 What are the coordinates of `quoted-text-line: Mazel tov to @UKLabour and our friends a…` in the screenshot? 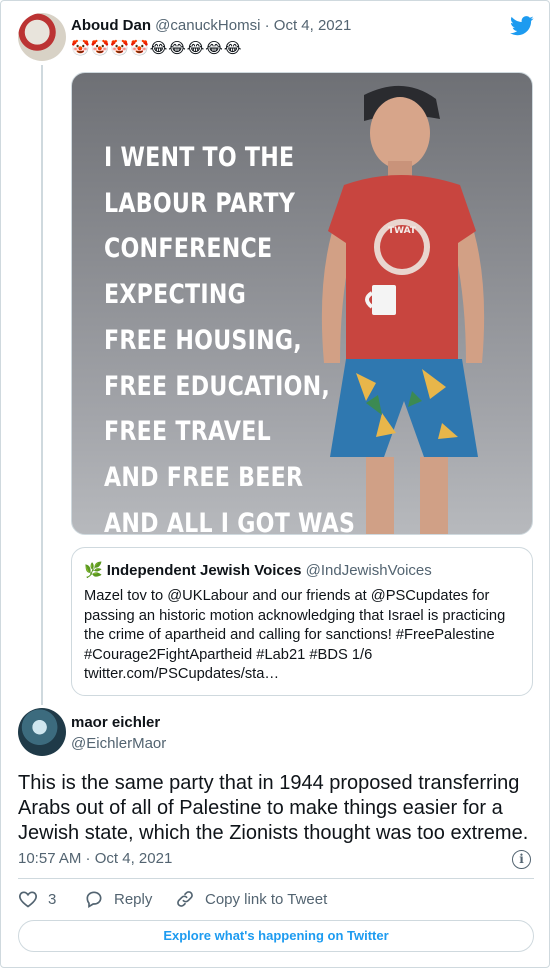 It's located at (287, 596).